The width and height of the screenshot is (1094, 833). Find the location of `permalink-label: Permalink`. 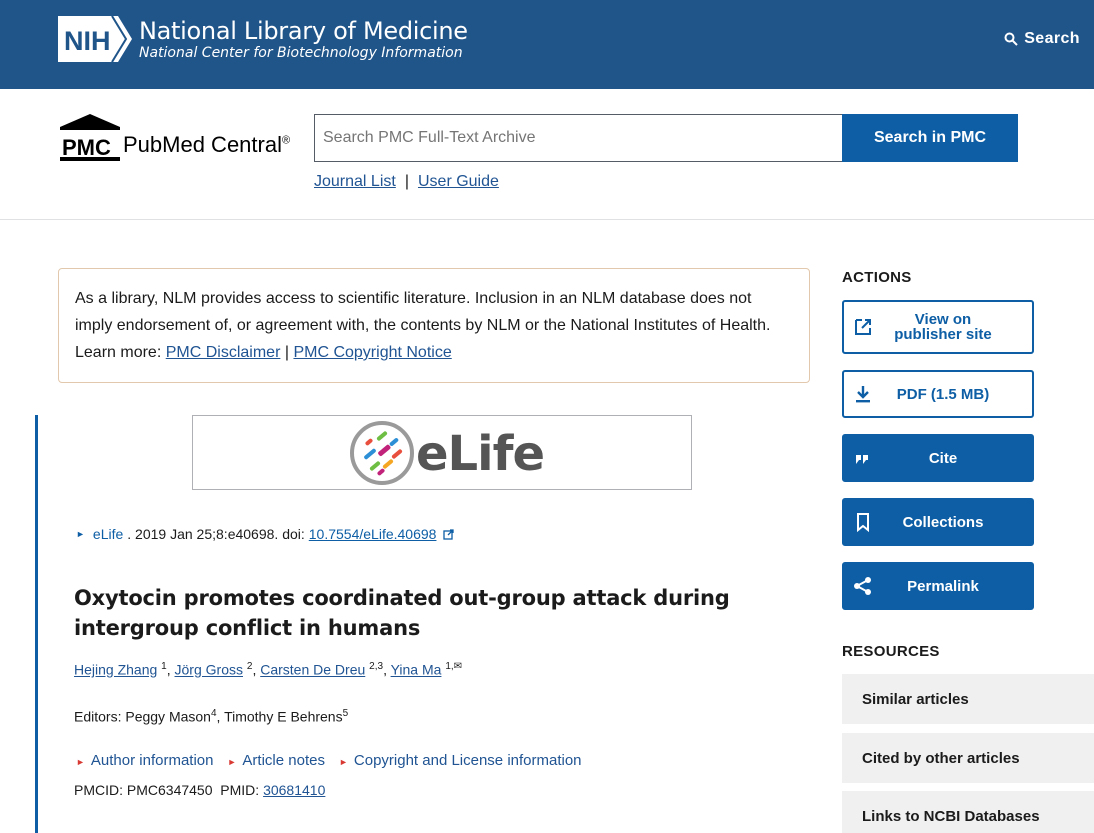

permalink-label: Permalink is located at coordinates (943, 586).